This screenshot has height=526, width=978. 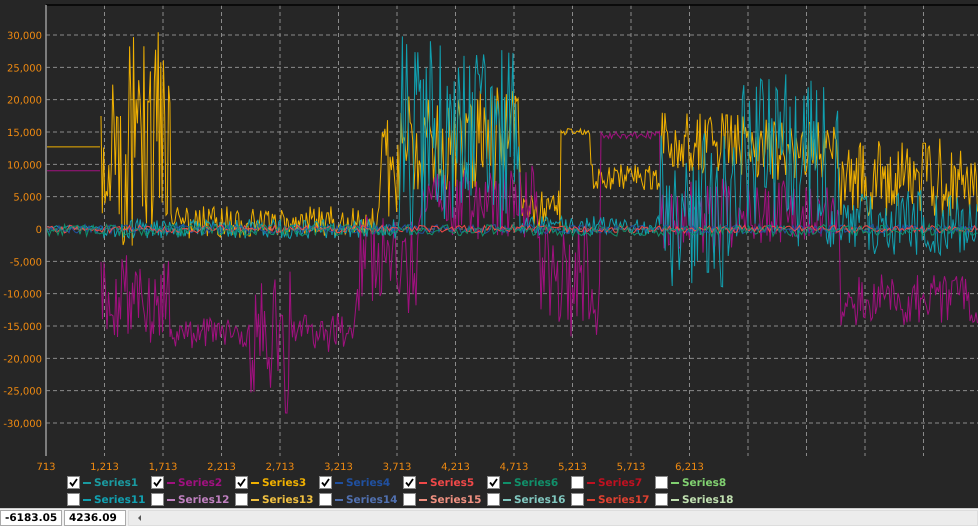 I want to click on series-label: Series2, so click(x=200, y=482).